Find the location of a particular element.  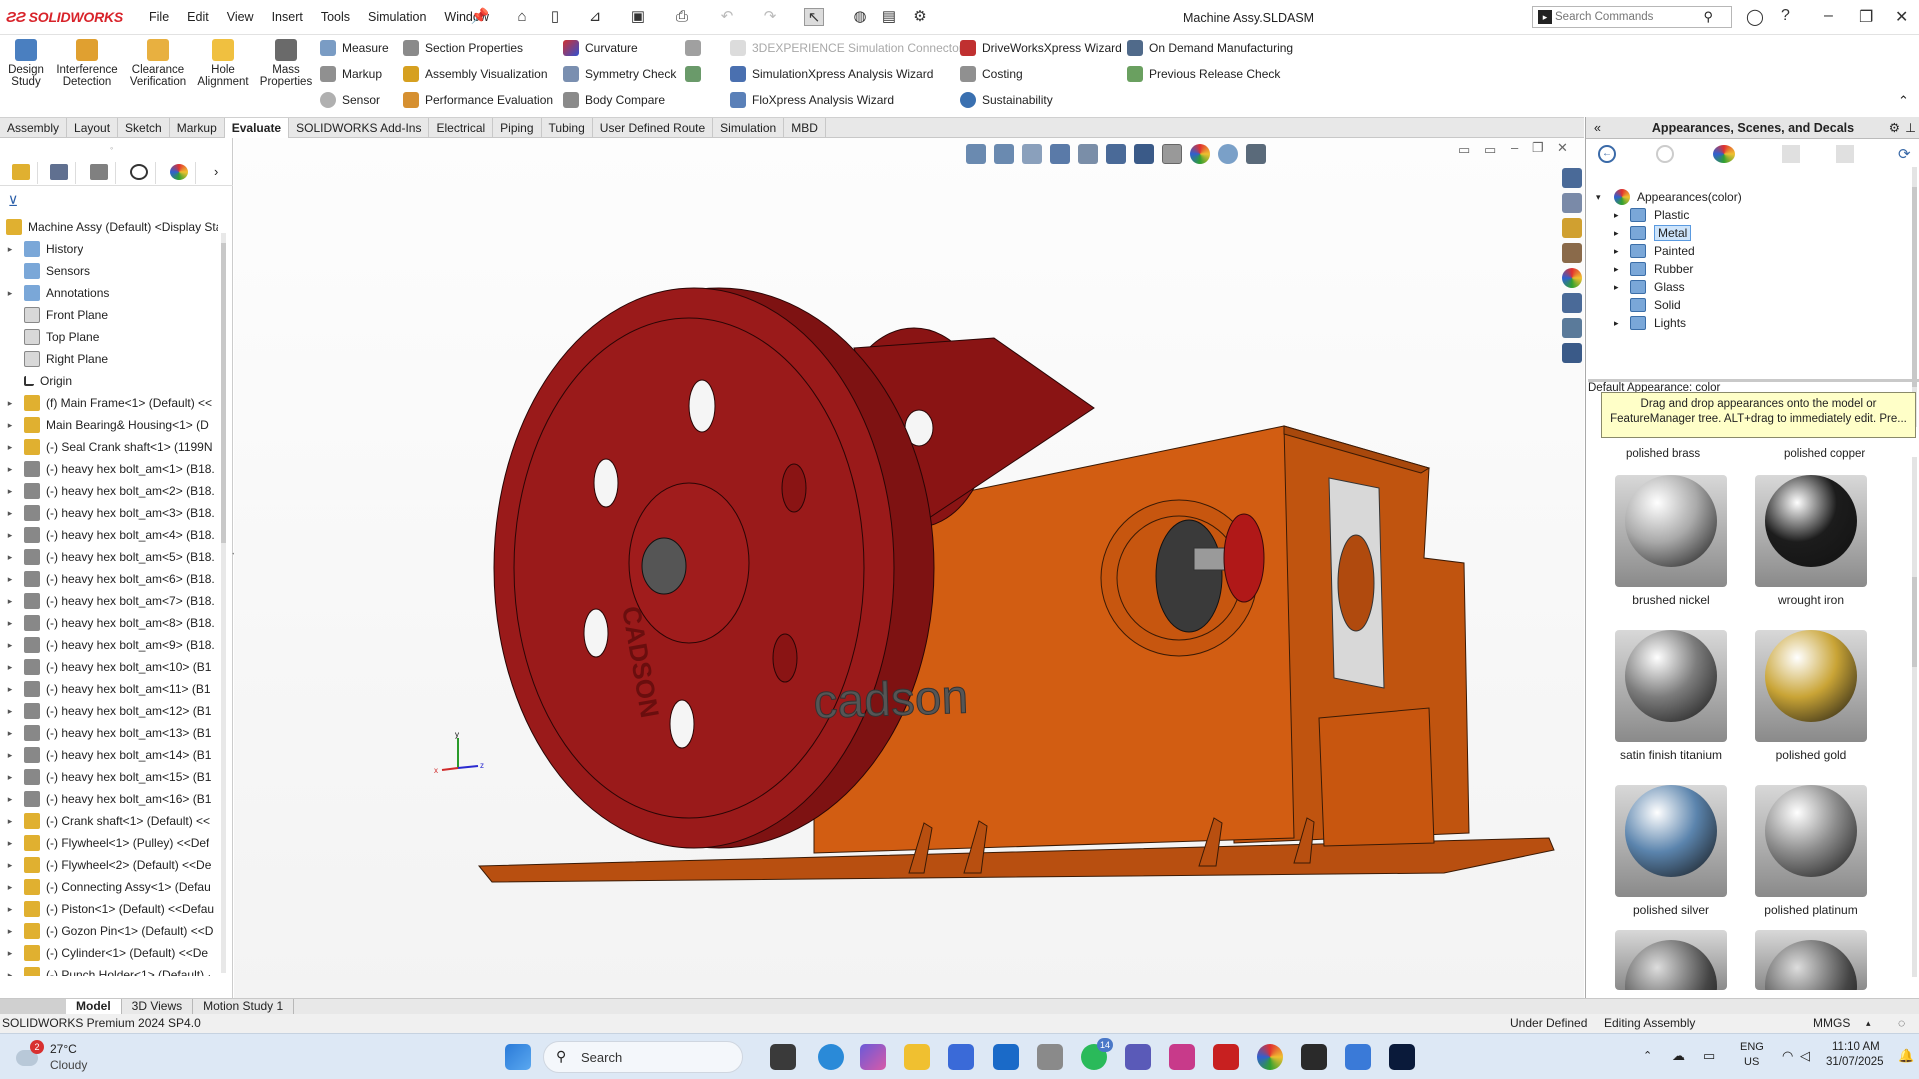

appearance-category-metal: ▸ Metal is located at coordinates (1653, 233).